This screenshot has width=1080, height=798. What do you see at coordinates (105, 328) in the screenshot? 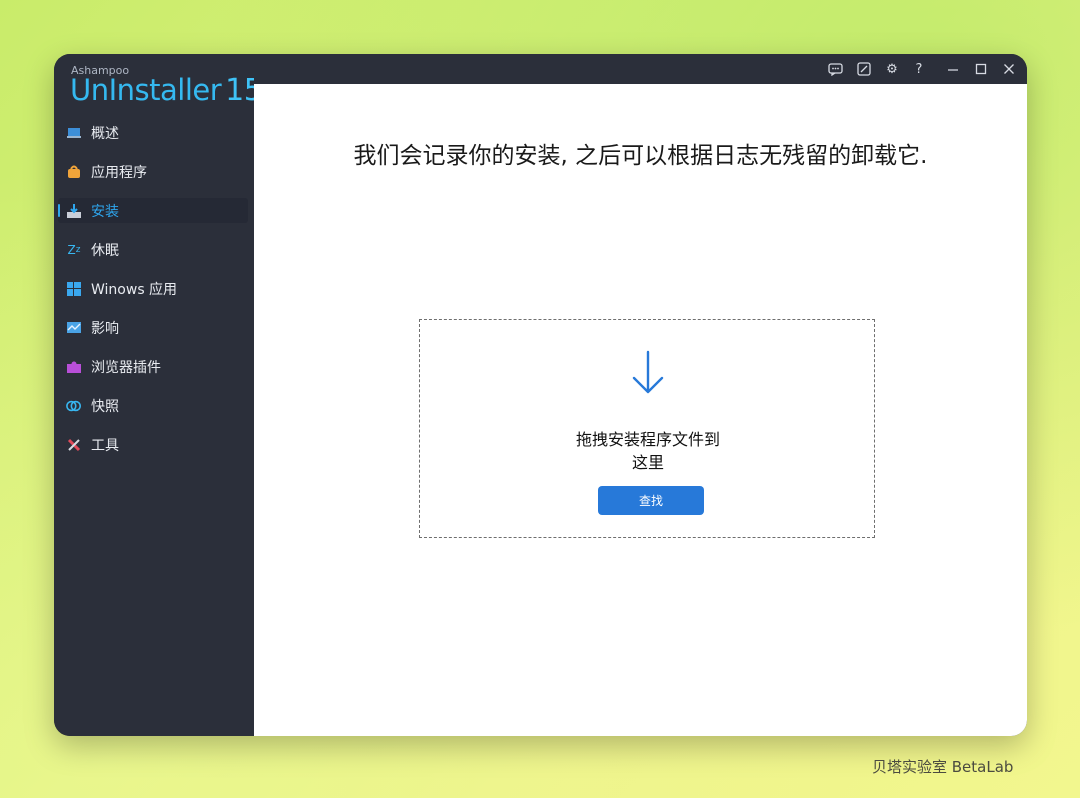
I see `sidebar-item-label: 影响` at bounding box center [105, 328].